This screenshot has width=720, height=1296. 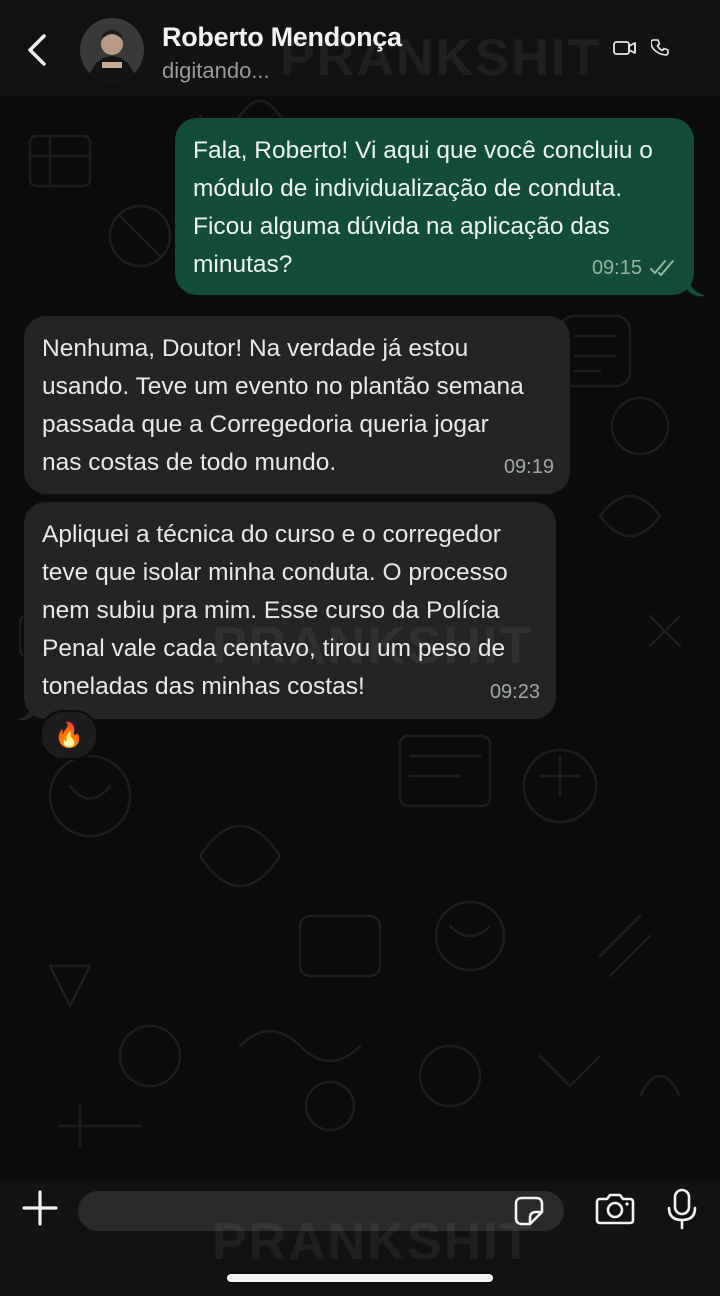 What do you see at coordinates (615, 1209) in the screenshot?
I see `camera-icon` at bounding box center [615, 1209].